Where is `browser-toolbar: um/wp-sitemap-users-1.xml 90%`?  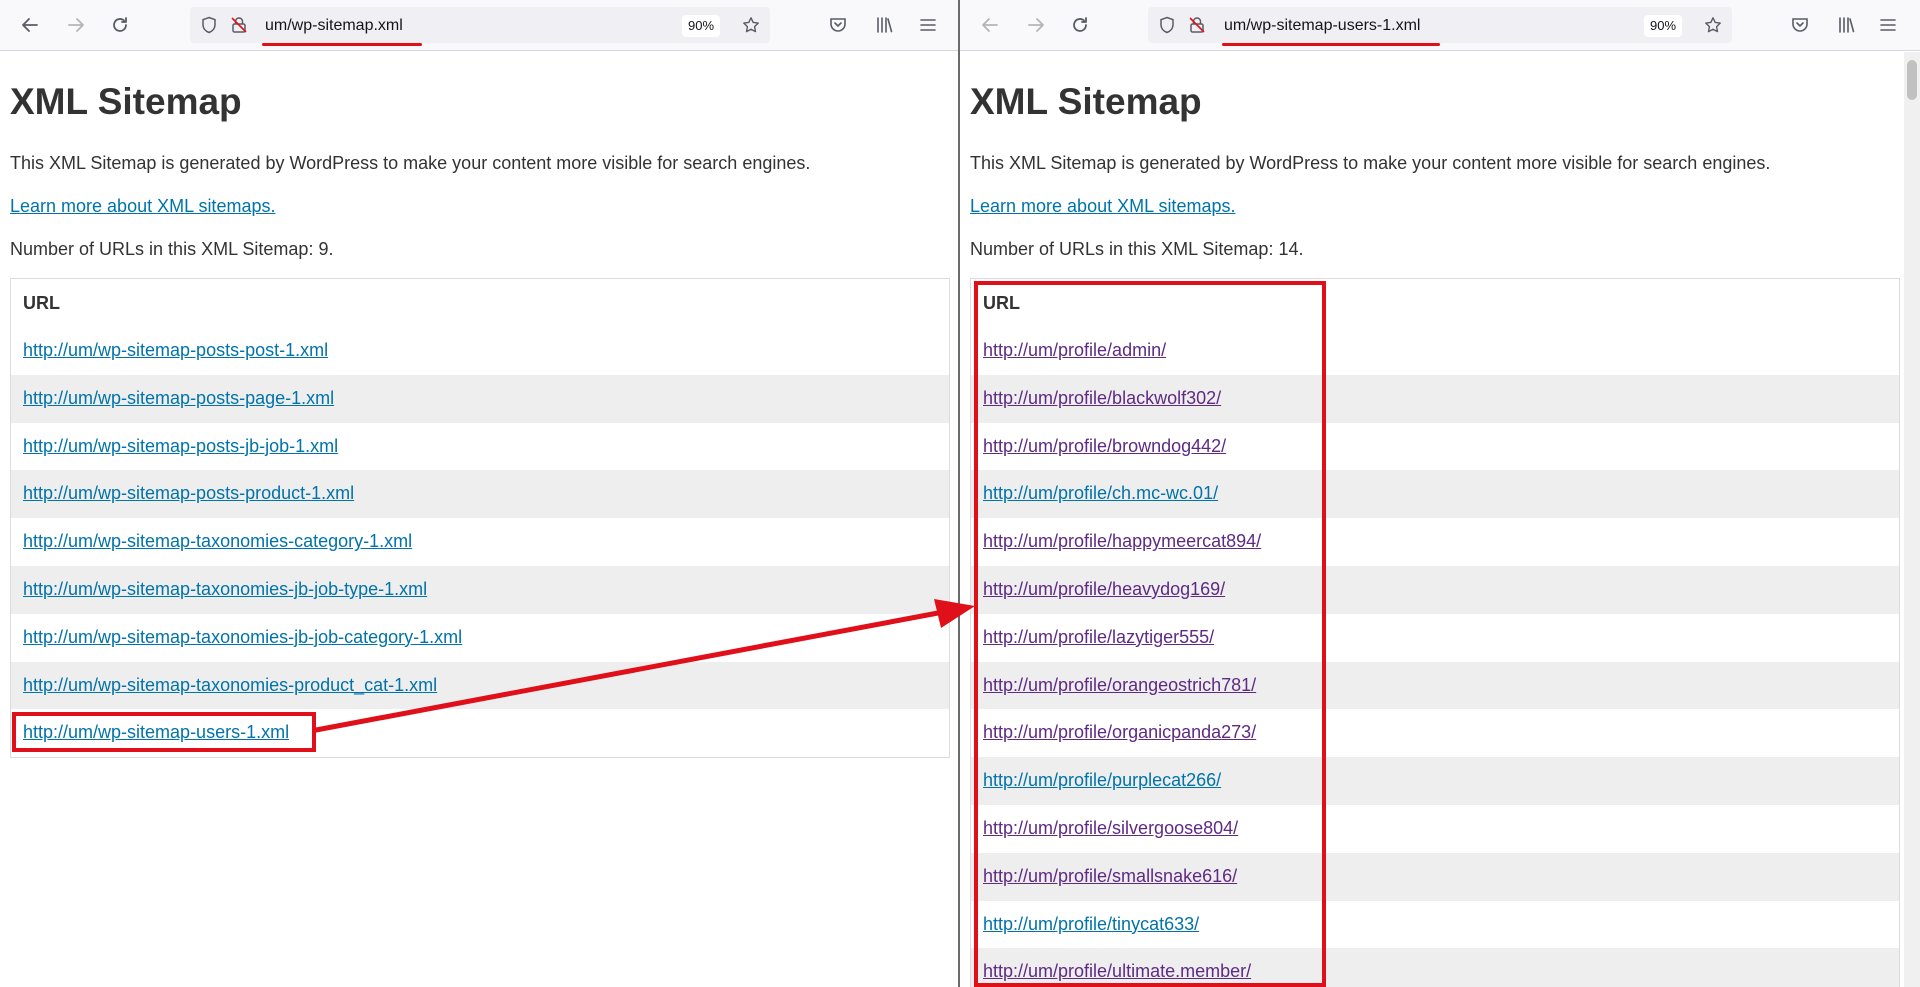 browser-toolbar: um/wp-sitemap-users-1.xml 90% is located at coordinates (1440, 25).